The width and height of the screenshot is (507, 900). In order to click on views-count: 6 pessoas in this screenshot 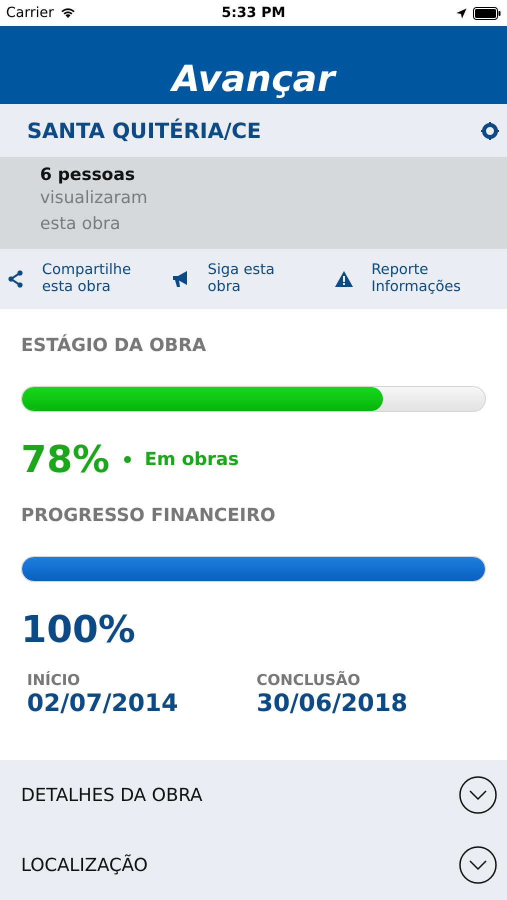, I will do `click(88, 175)`.